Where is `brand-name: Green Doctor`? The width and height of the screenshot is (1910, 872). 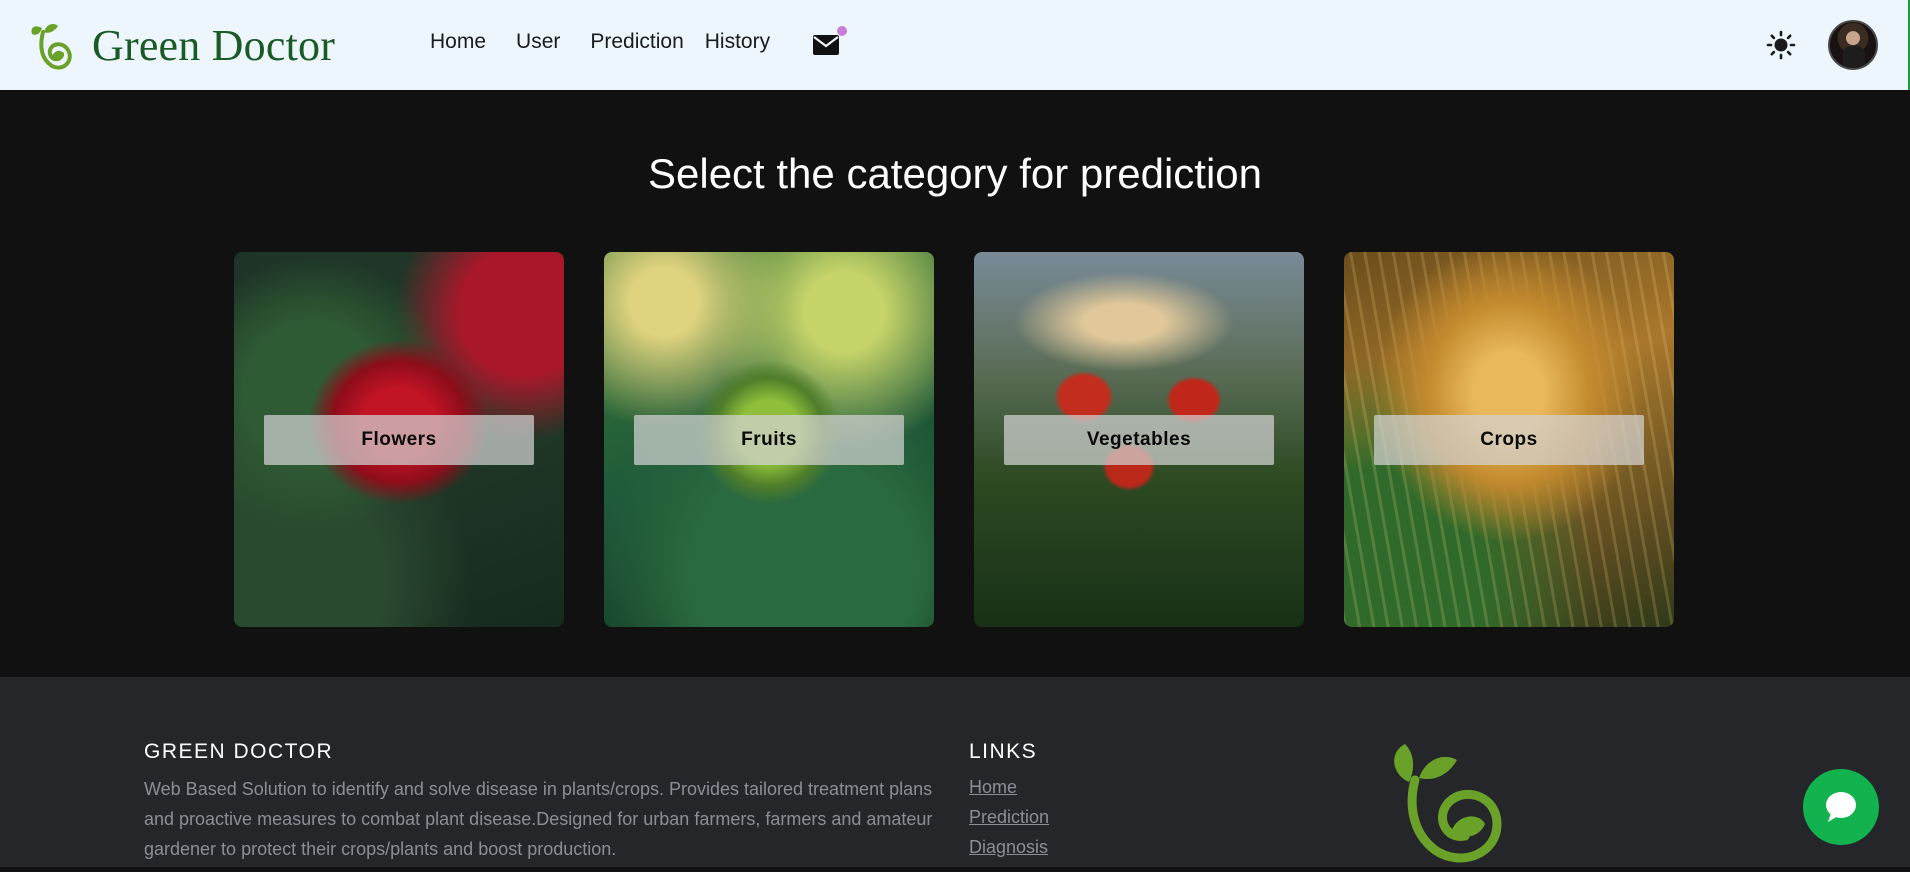
brand-name: Green Doctor is located at coordinates (214, 45).